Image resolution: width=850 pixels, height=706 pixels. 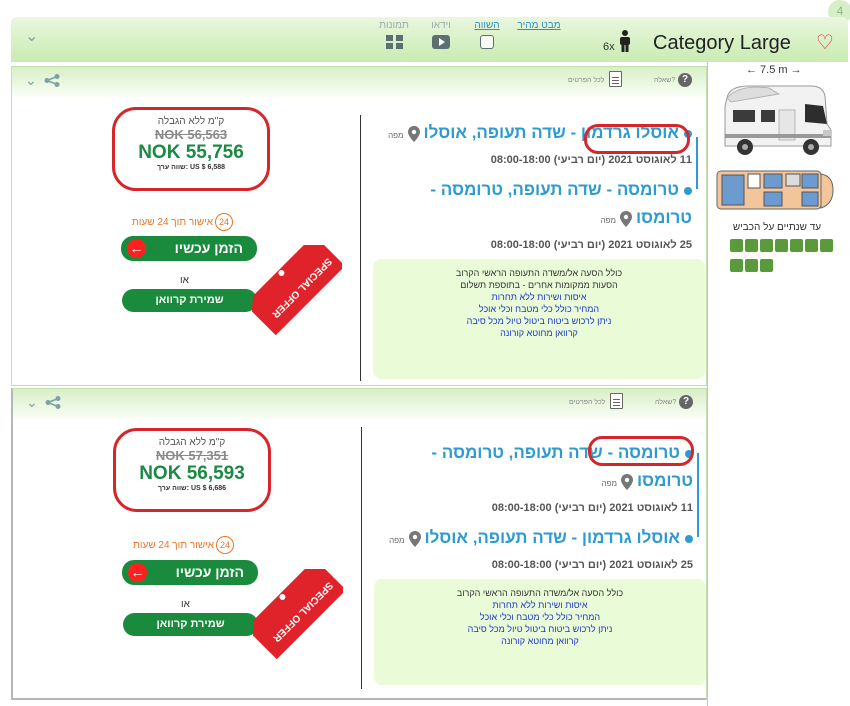 What do you see at coordinates (539, 285) in the screenshot?
I see `feature-line: הסעות ממקומות אחרים - בתוספת תשלום` at bounding box center [539, 285].